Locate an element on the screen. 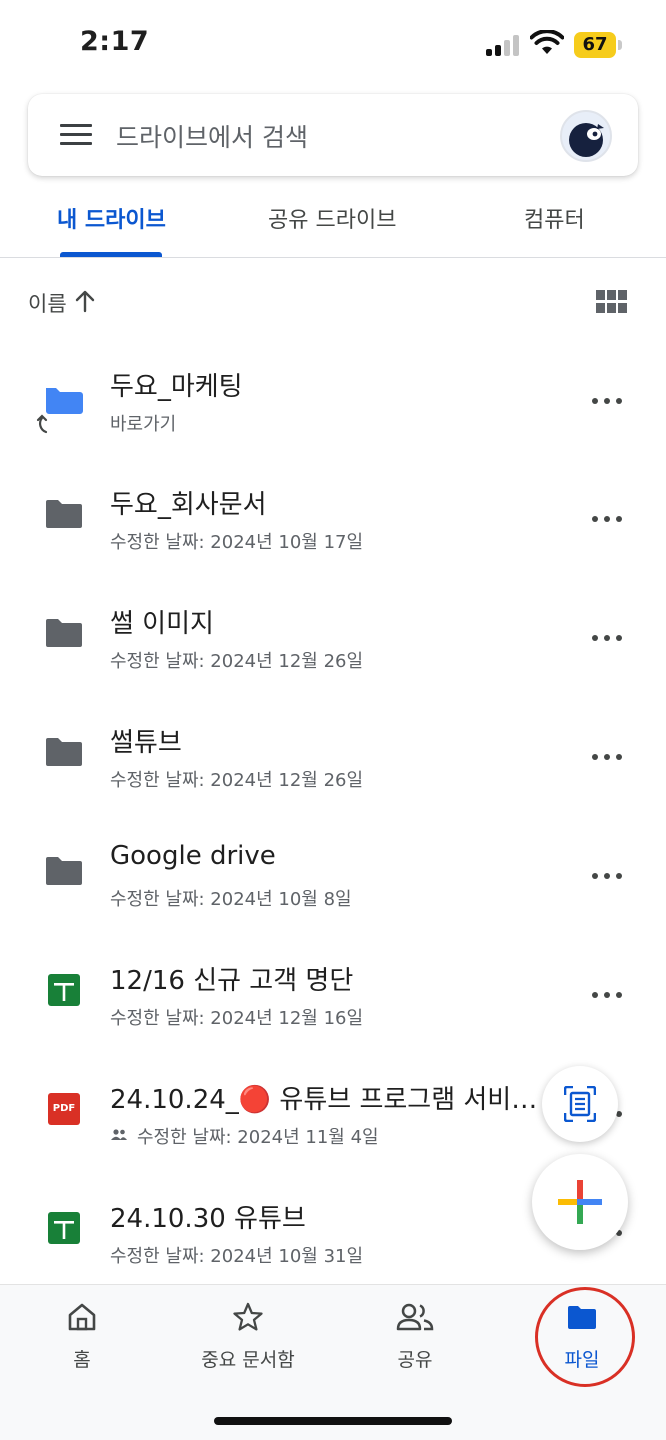  wifi-icon is located at coordinates (547, 42).